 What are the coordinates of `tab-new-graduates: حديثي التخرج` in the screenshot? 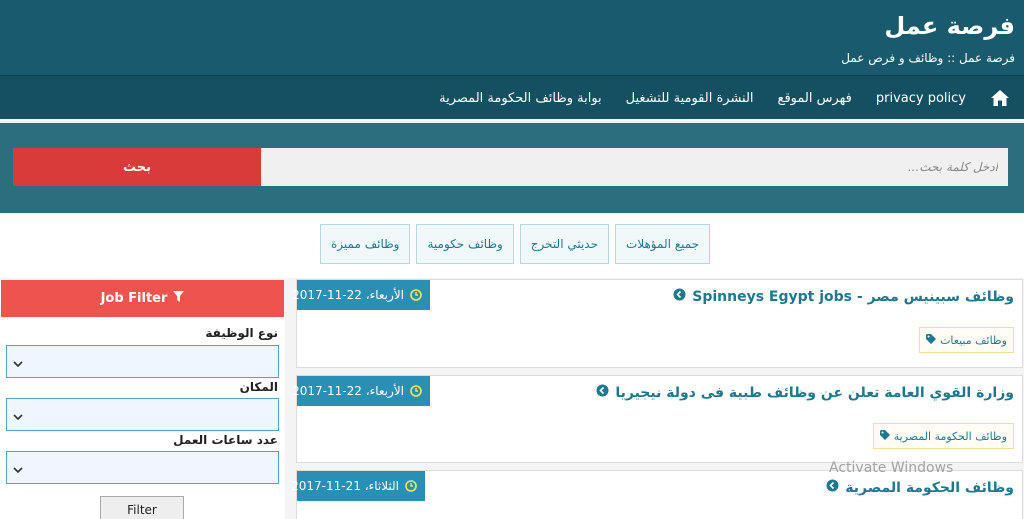 It's located at (564, 244).